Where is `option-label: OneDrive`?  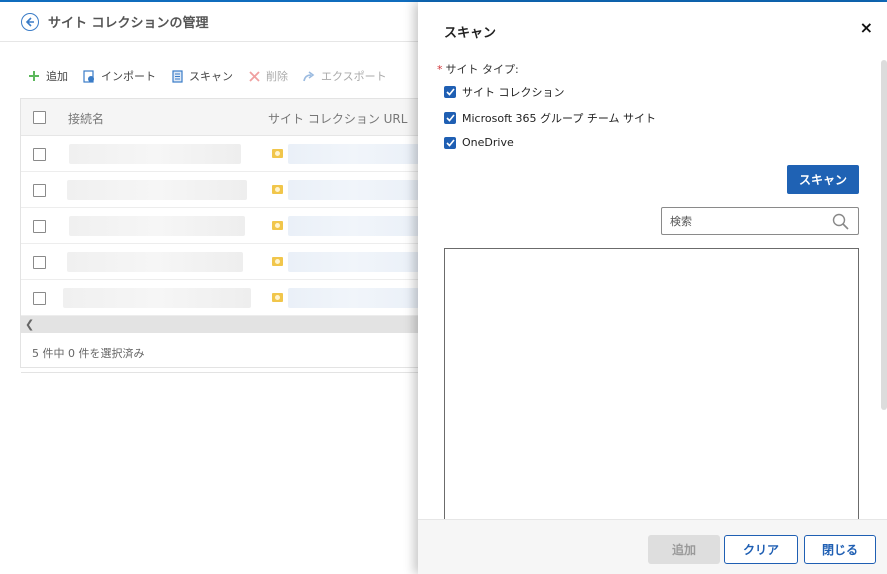 option-label: OneDrive is located at coordinates (488, 142).